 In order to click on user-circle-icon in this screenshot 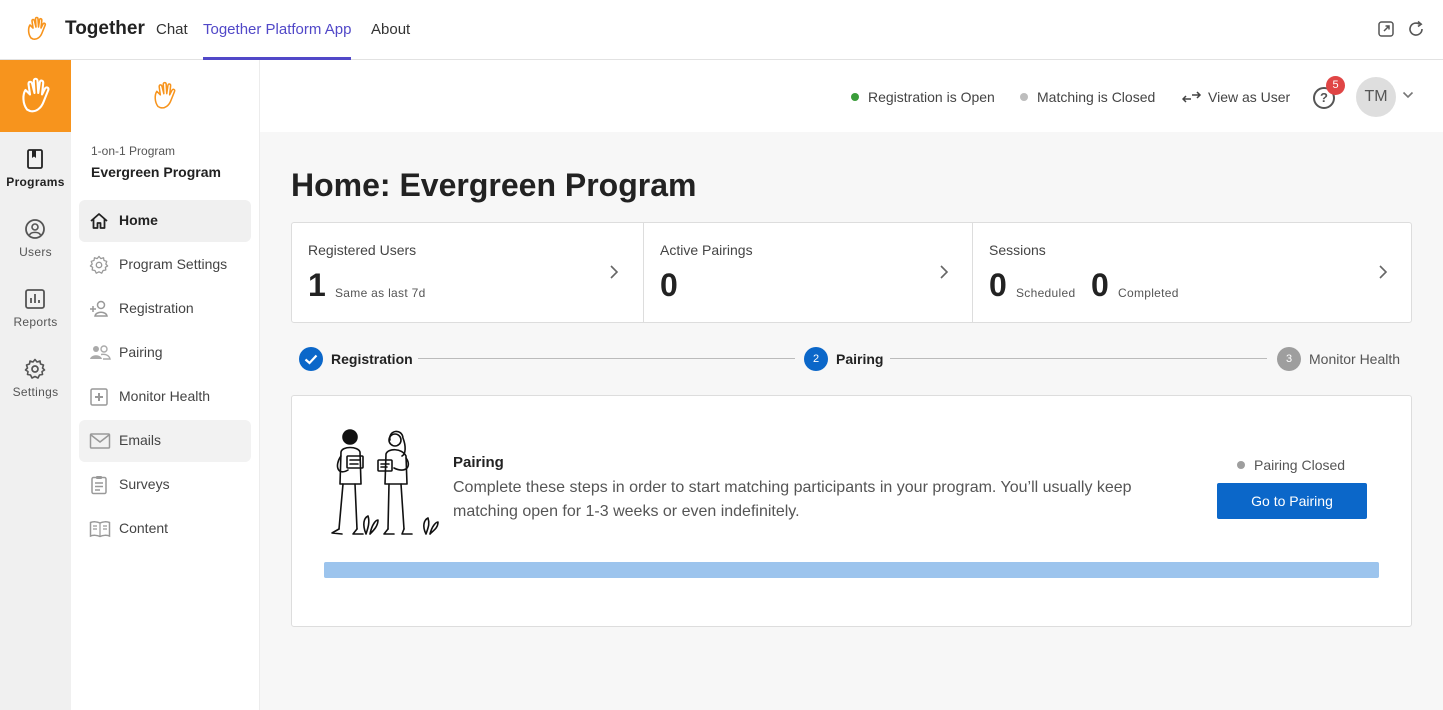, I will do `click(35, 229)`.